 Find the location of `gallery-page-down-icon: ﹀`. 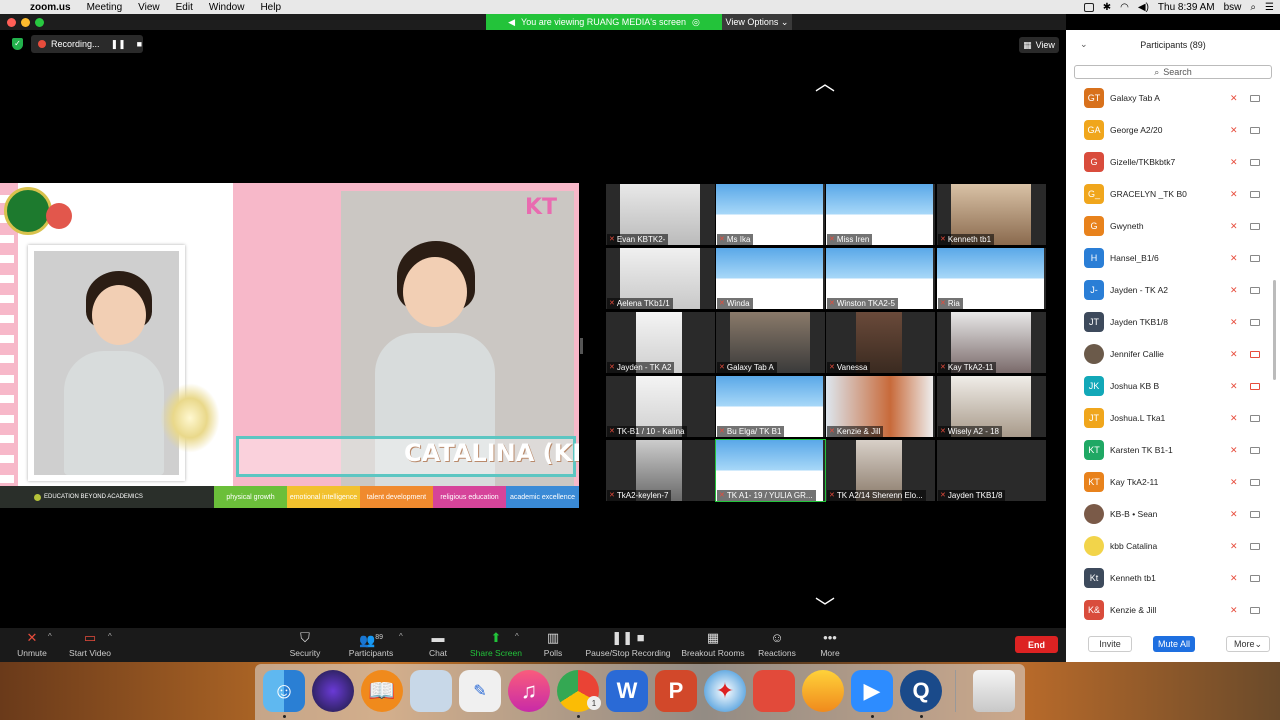

gallery-page-down-icon: ﹀ is located at coordinates (825, 608).